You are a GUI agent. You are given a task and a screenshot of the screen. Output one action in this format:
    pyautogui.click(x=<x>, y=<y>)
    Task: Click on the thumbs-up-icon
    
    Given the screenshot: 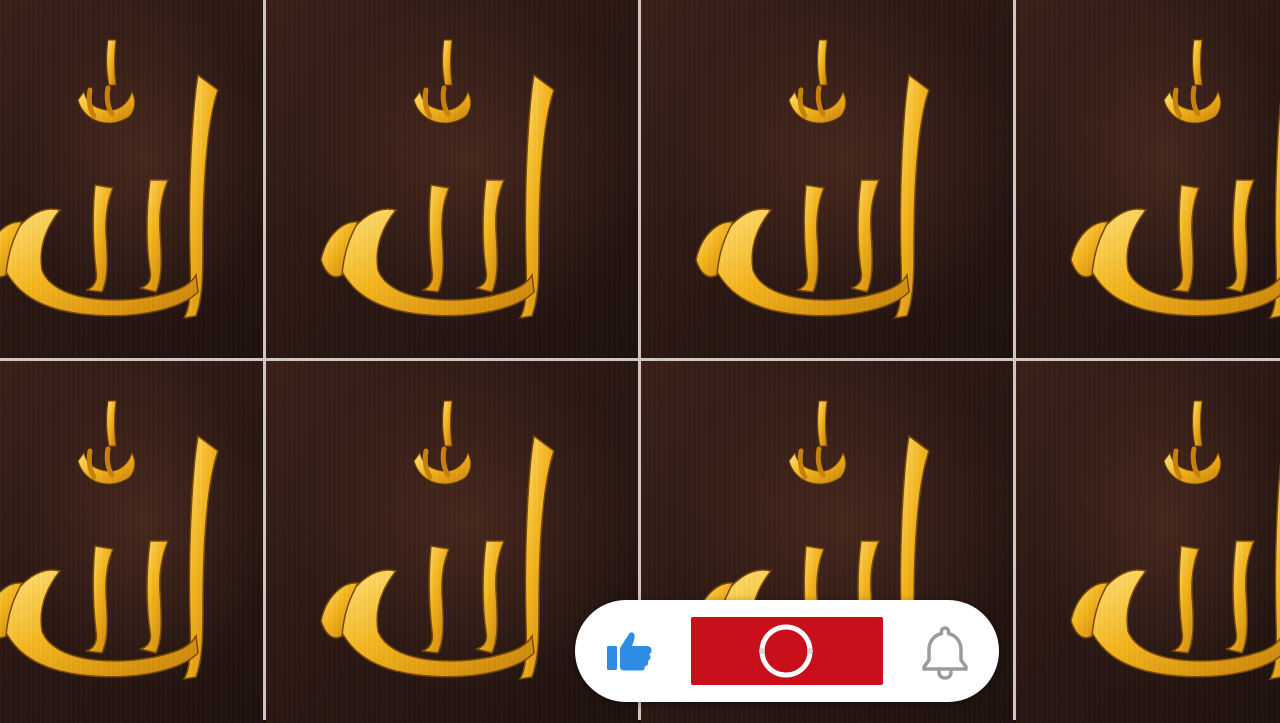 What is the action you would take?
    pyautogui.click(x=629, y=651)
    